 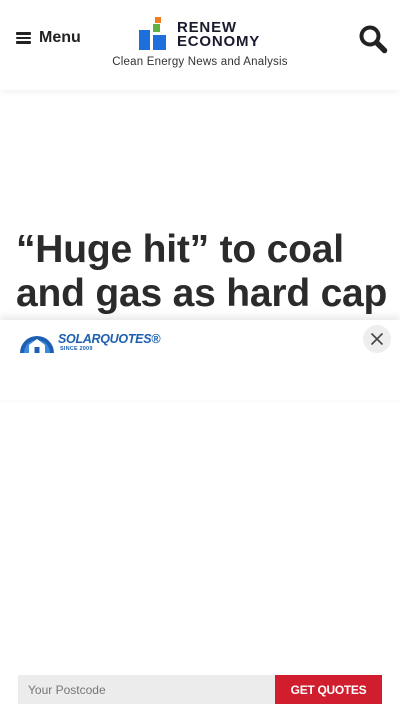 I want to click on logo-wordmark: RENEW ECONOMY, so click(x=219, y=35).